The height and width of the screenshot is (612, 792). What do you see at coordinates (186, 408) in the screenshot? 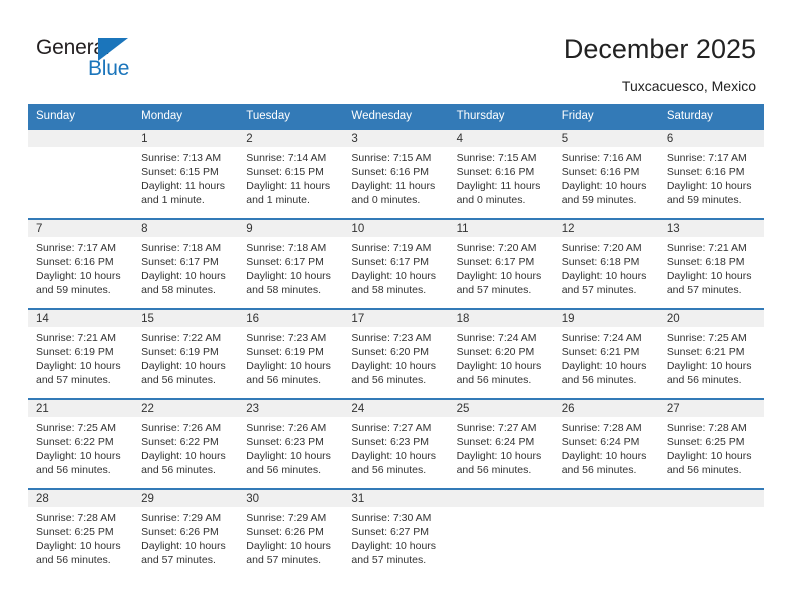
I see `day-number: 22` at bounding box center [186, 408].